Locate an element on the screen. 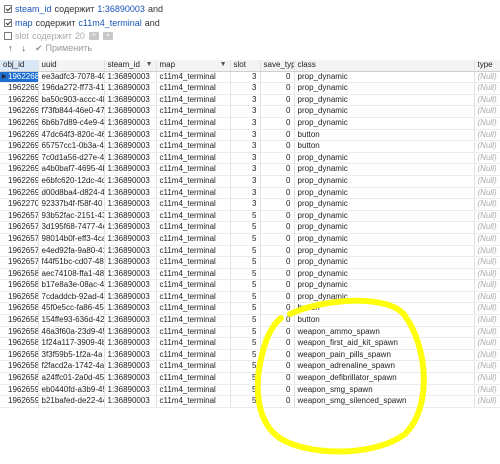 The width and height of the screenshot is (500, 464). cell-uuid: 196da272-ff73-41f is located at coordinates (71, 88).